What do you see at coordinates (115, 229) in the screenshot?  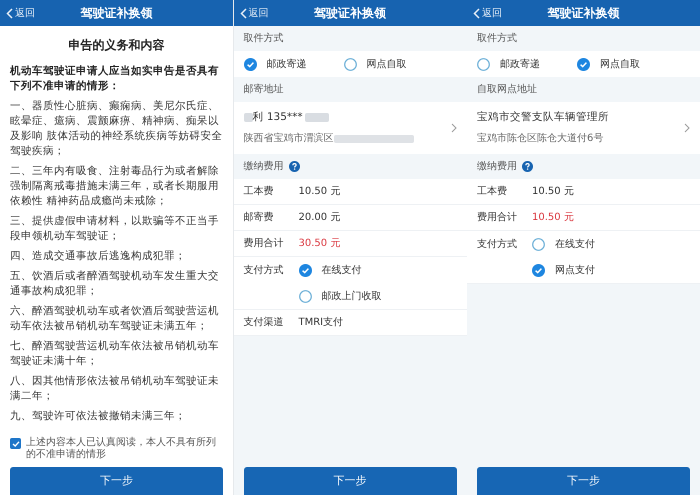 I see `condition-text: 三、提供虚假申请材料，以欺骗等不正当手段申领机动车驾驶证；` at bounding box center [115, 229].